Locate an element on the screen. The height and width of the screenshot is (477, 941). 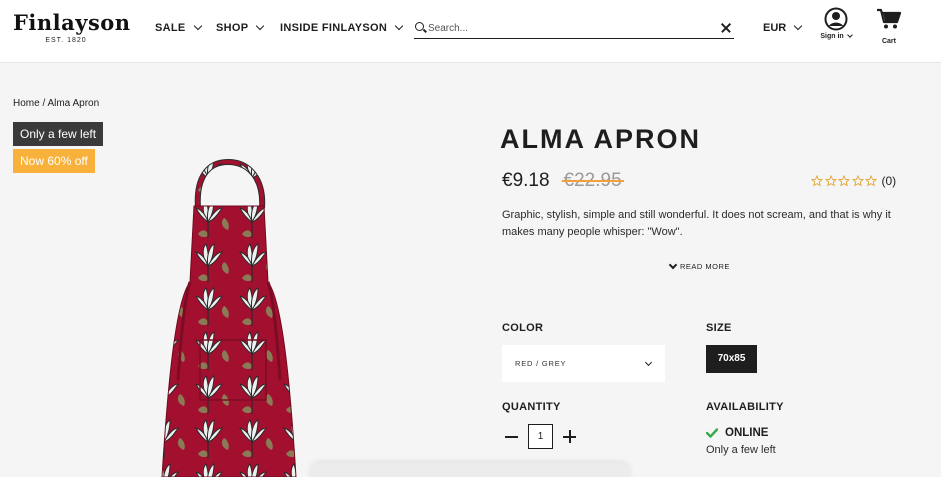
rating-stars is located at coordinates (845, 181).